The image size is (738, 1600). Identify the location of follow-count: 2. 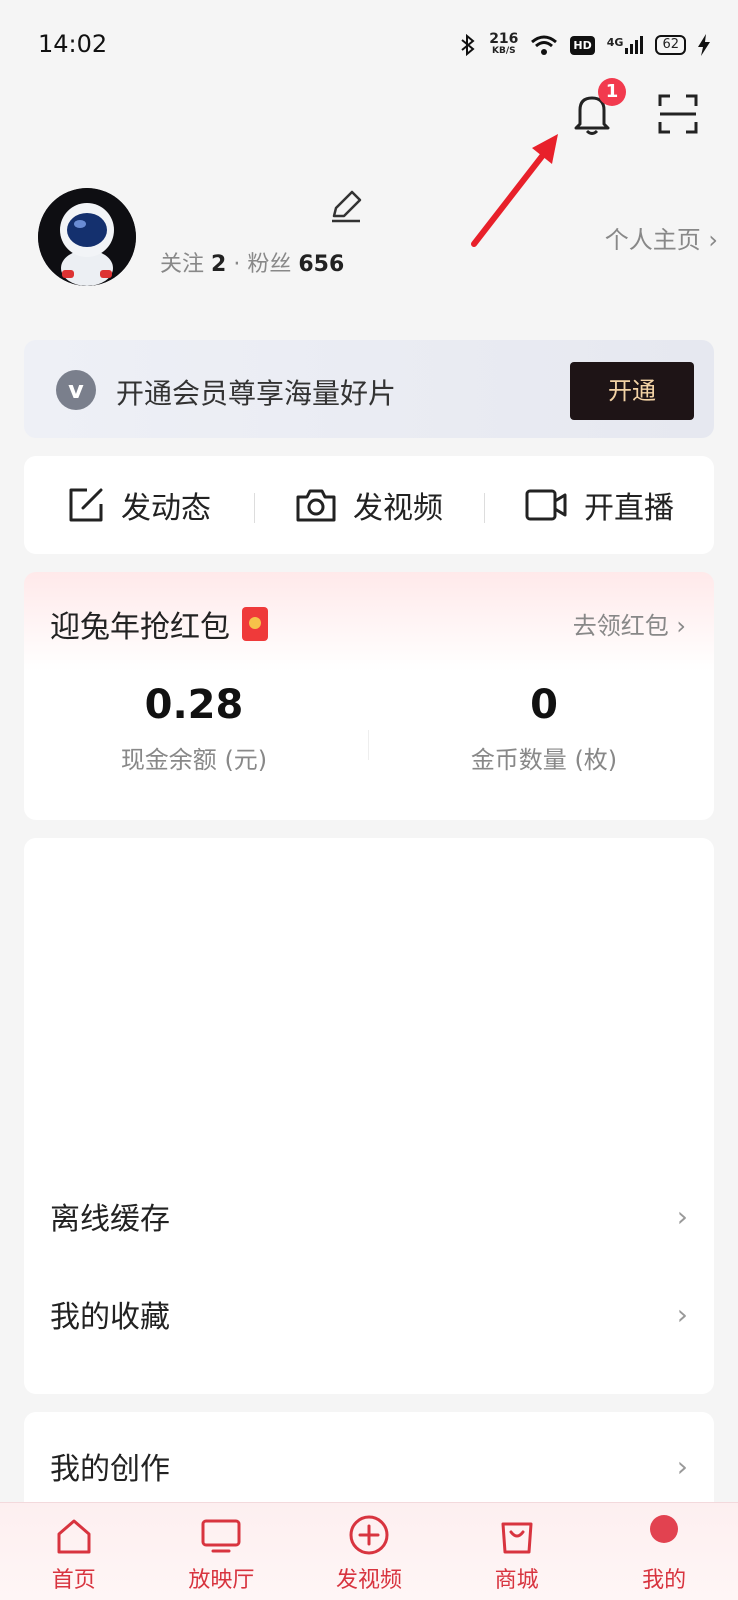
(219, 264).